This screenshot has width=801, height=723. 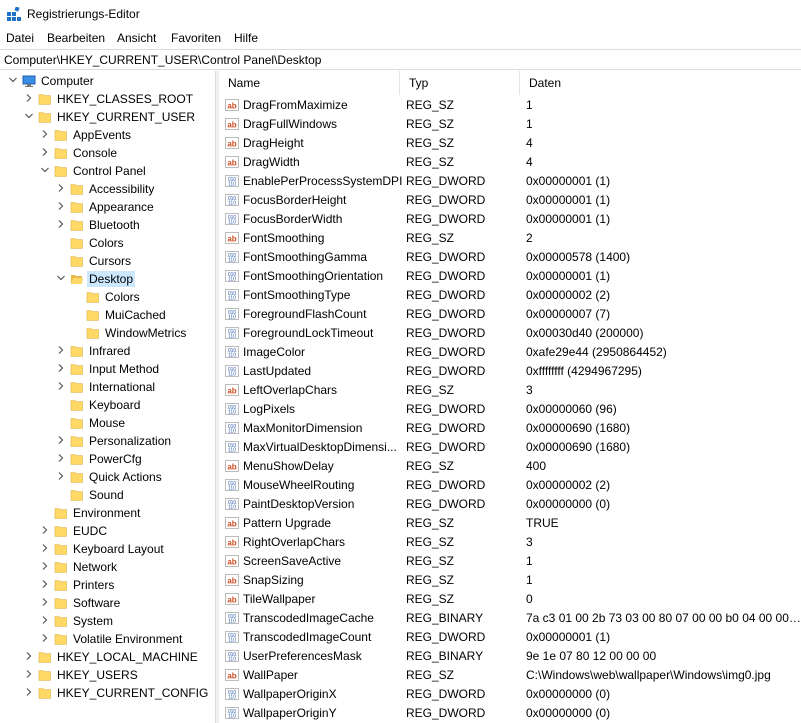 I want to click on tree-node-personalization: Personalization, so click(x=107, y=441).